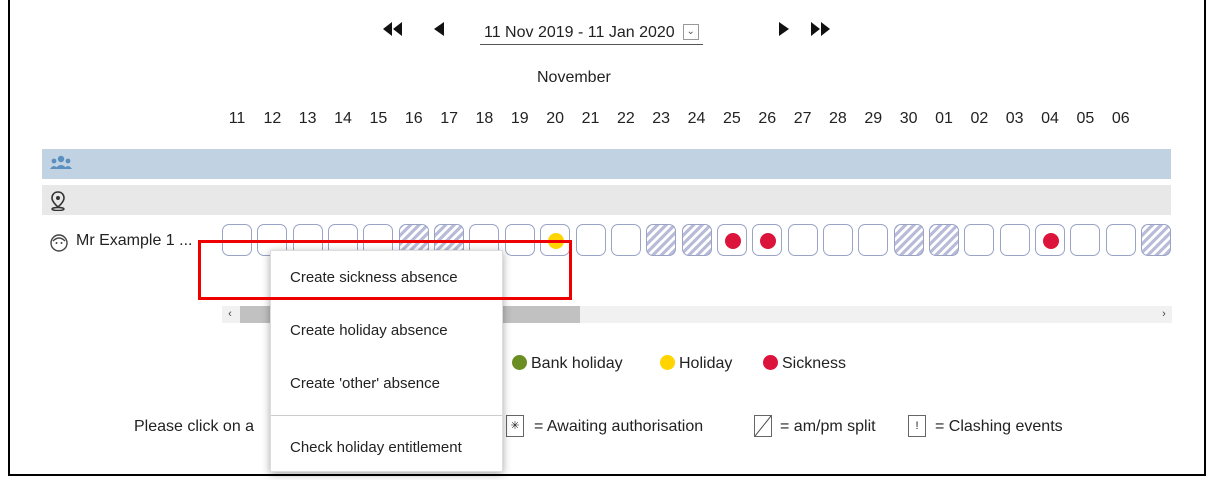  What do you see at coordinates (307, 118) in the screenshot?
I see `day-header: 13` at bounding box center [307, 118].